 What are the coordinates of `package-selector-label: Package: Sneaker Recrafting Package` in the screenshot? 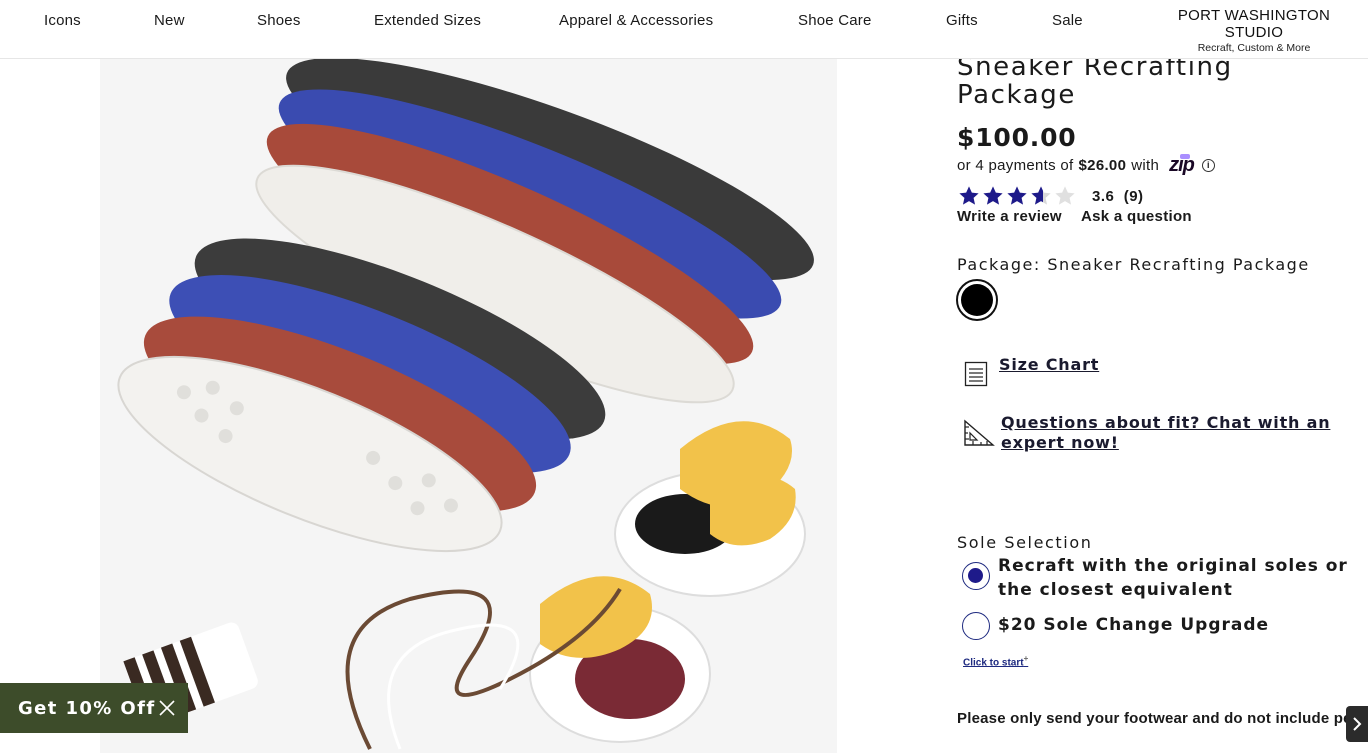 It's located at (1133, 264).